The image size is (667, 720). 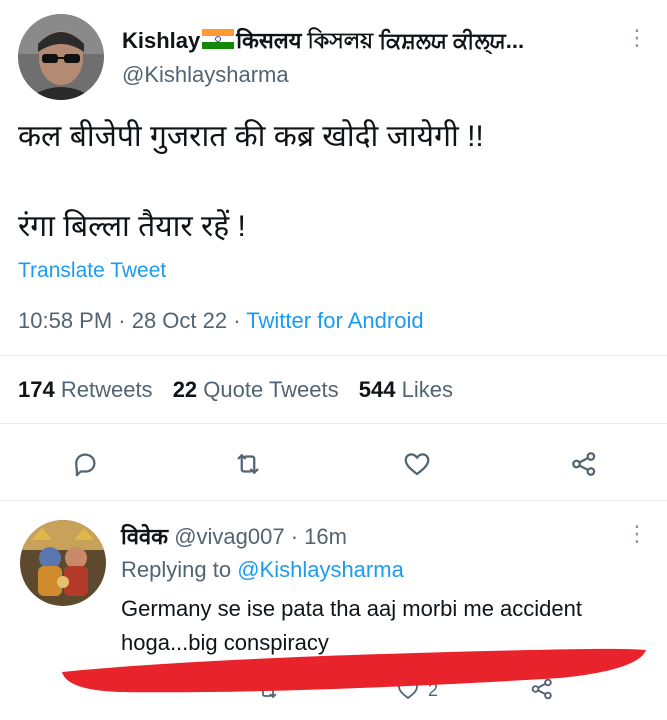 I want to click on tweet-text-line-1: कल बीजेपी गुजरात की कब्र खोदी जायेगी !!, so click(x=251, y=136).